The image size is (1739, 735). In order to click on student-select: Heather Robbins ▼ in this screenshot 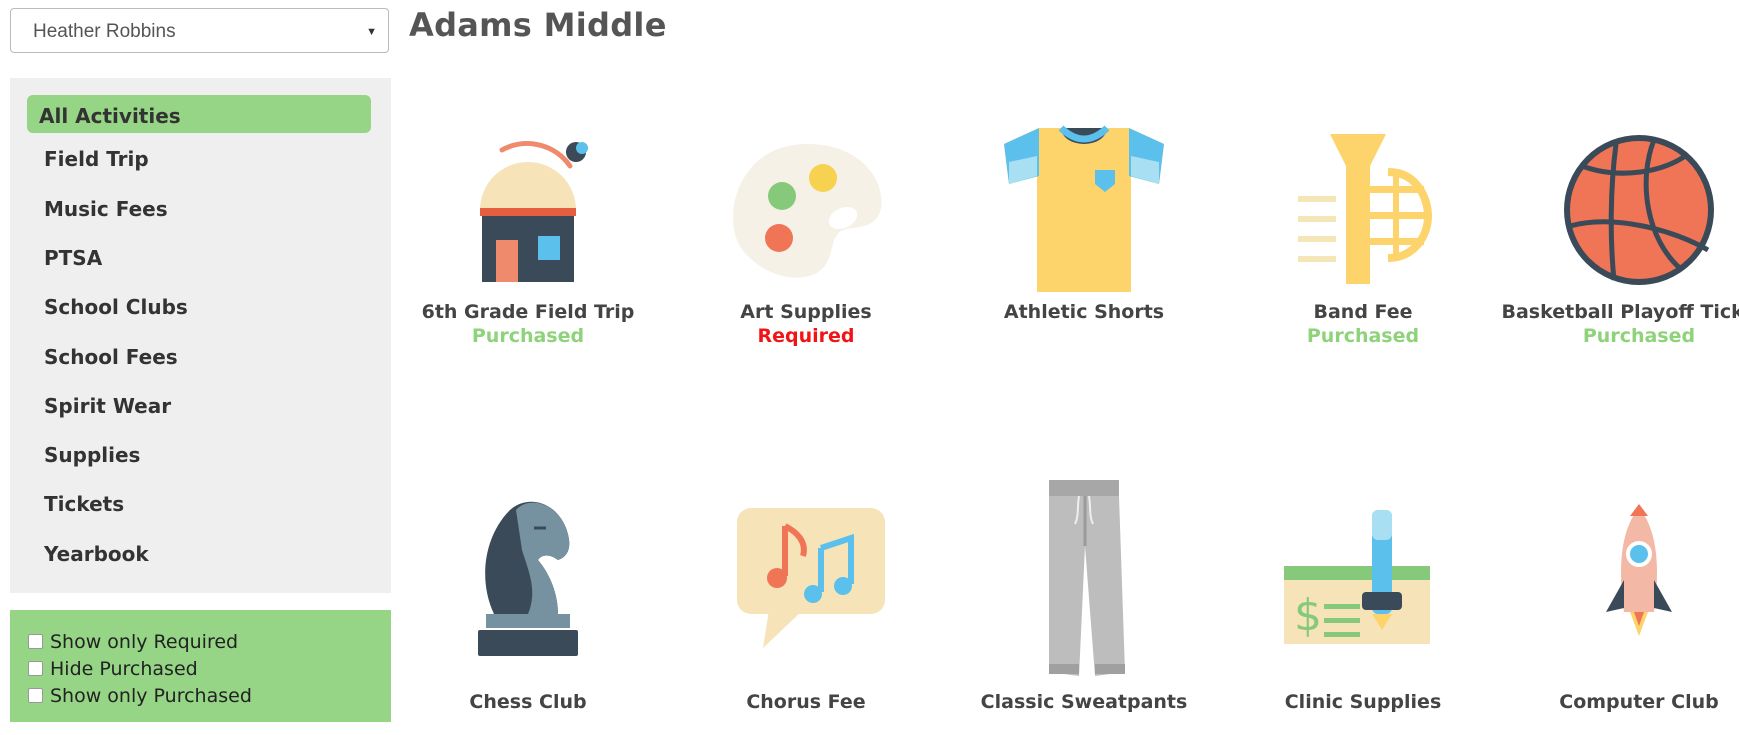, I will do `click(199, 30)`.